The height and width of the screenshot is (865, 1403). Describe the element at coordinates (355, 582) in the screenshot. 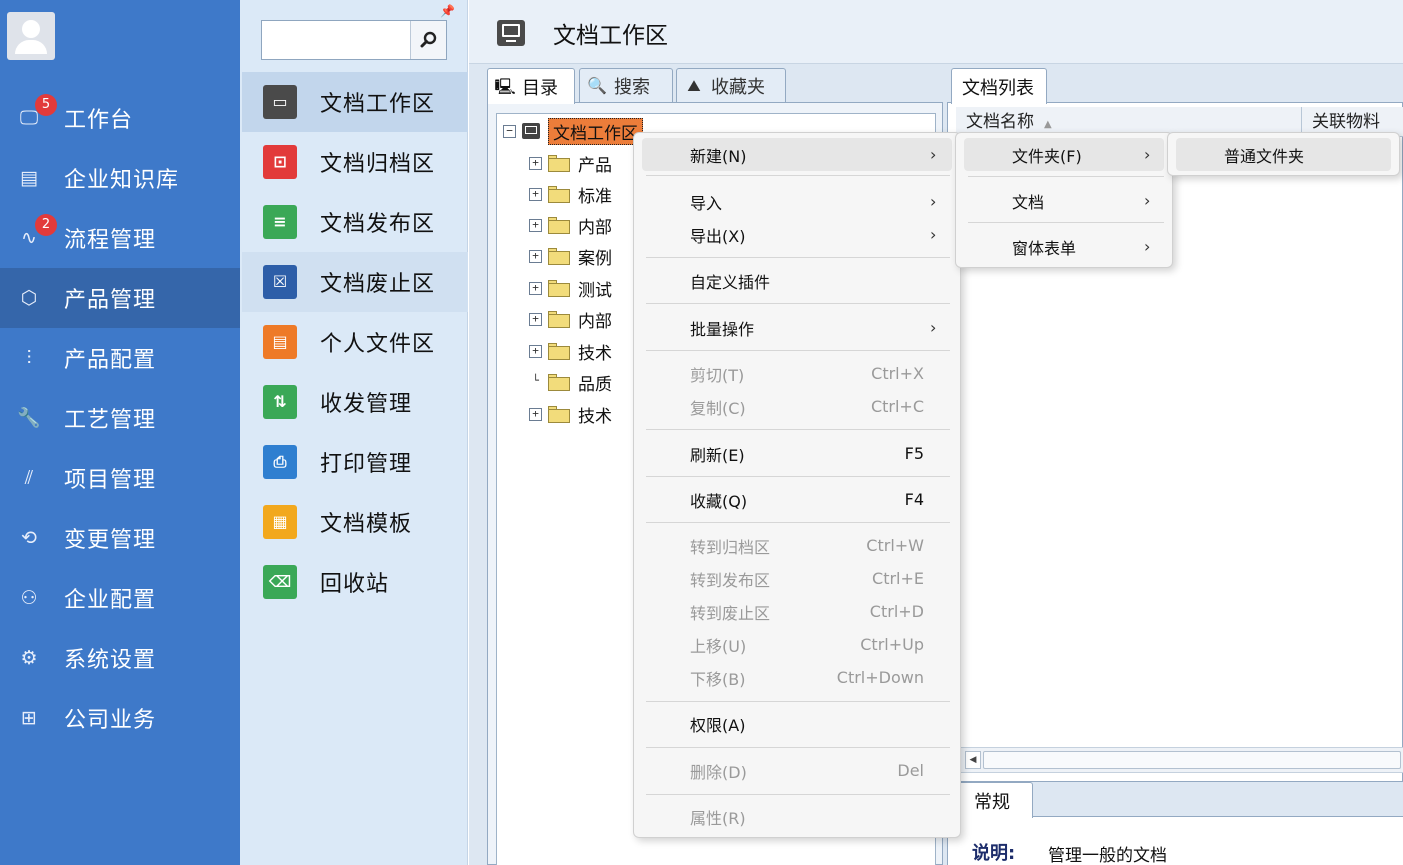

I see `subnav-item-recycle-bin: ⌫ 回收站` at that location.